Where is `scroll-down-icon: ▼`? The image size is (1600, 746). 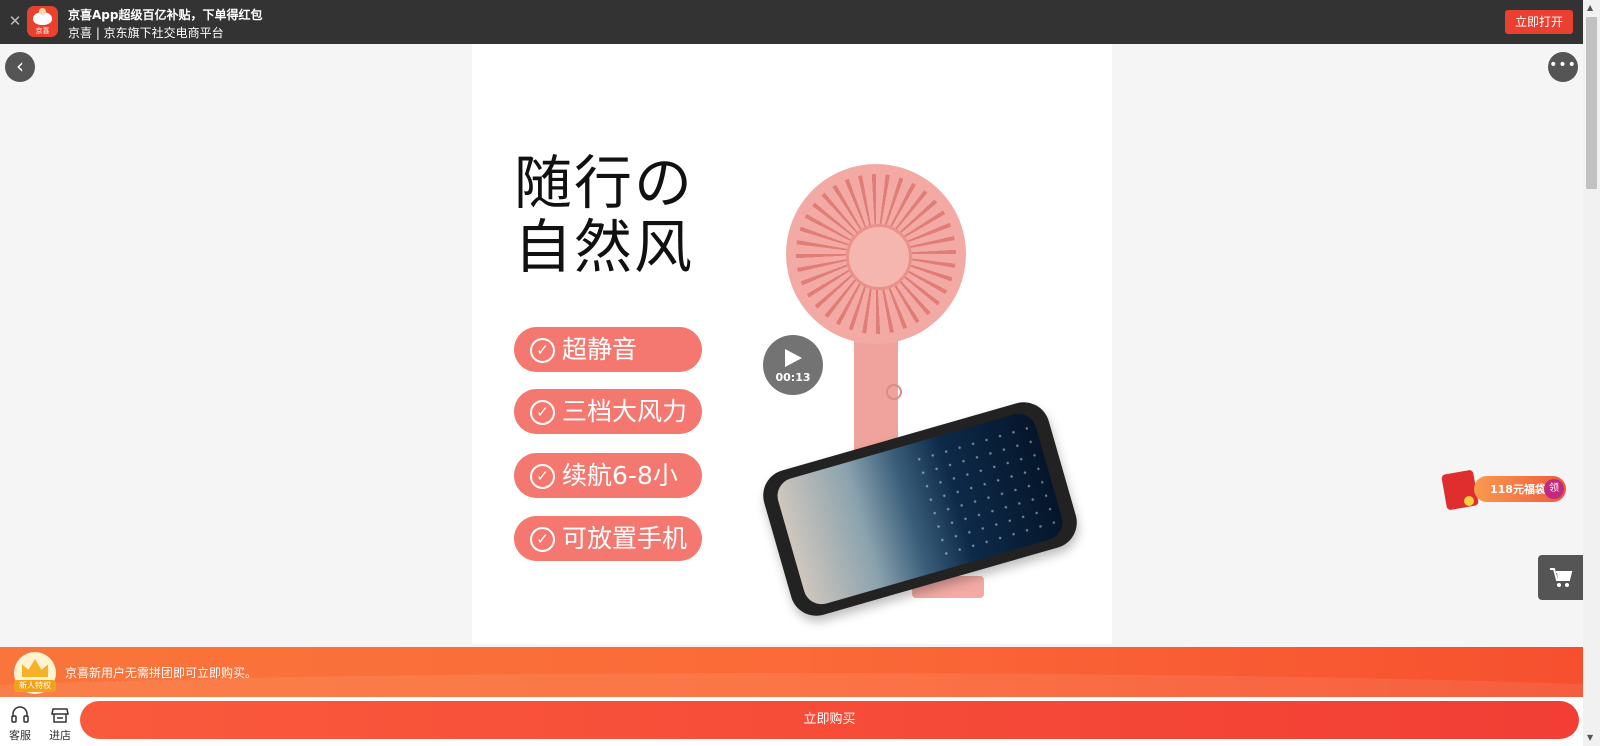
scroll-down-icon: ▼ is located at coordinates (1590, 737).